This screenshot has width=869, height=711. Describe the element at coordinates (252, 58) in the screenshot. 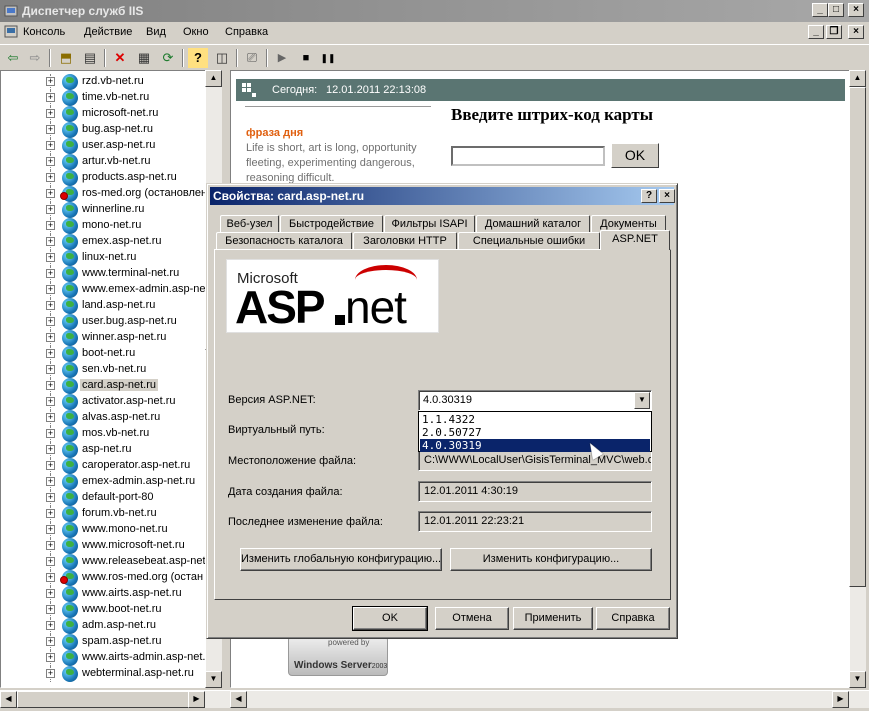

I see `computer-icon: ⎚` at that location.